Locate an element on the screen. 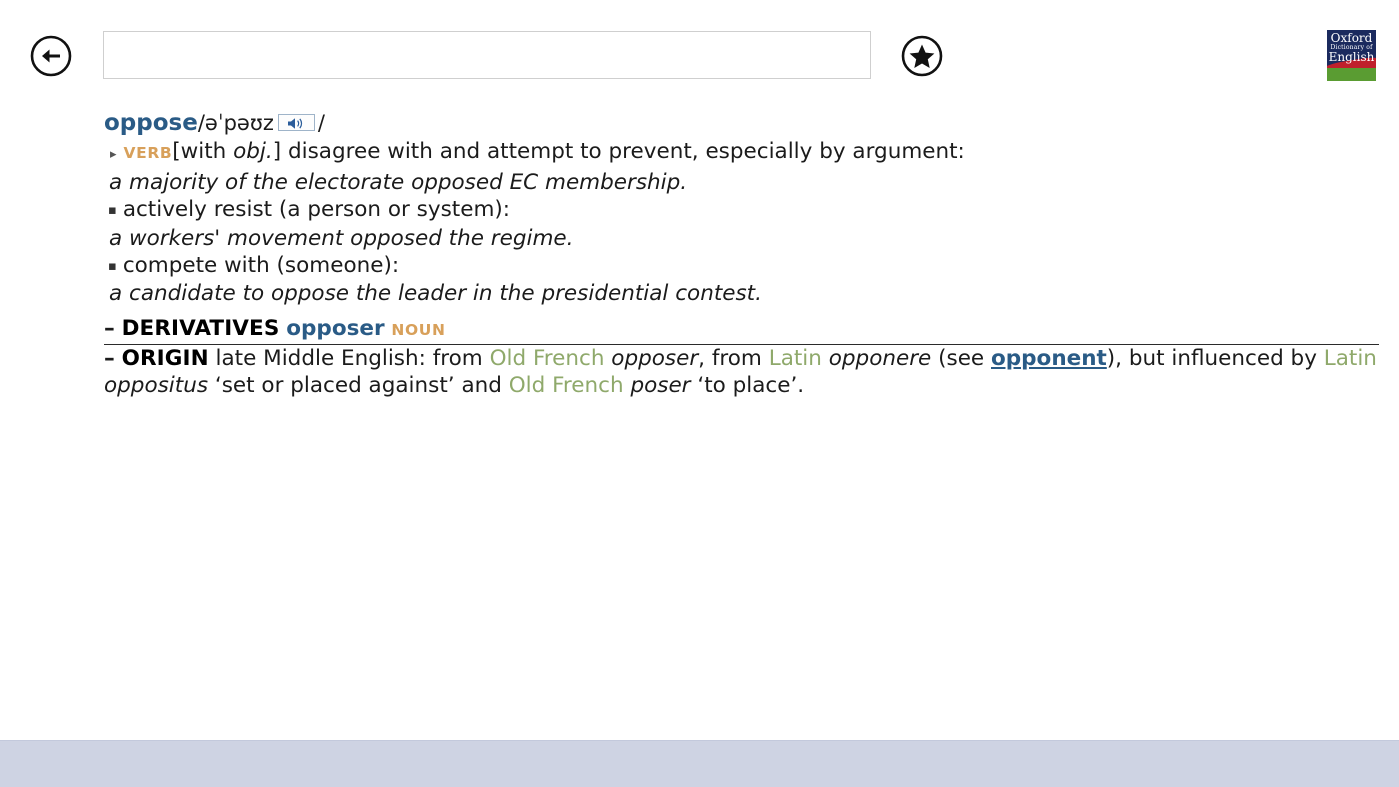 This screenshot has height=787, width=1399. back-button is located at coordinates (51, 56).